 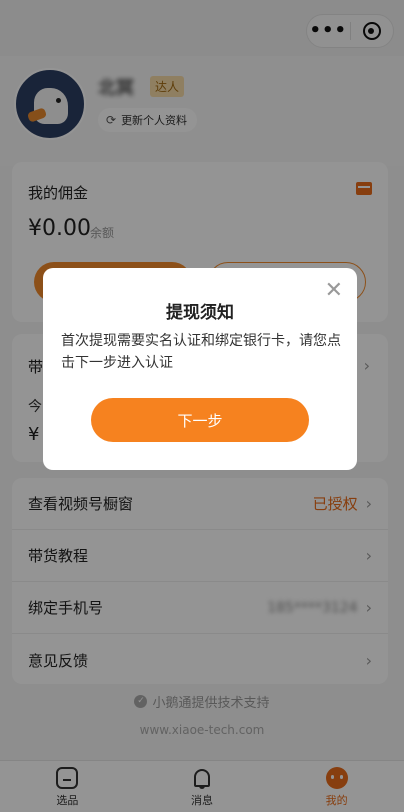 I want to click on dialog-title: 提现须知, so click(x=200, y=313).